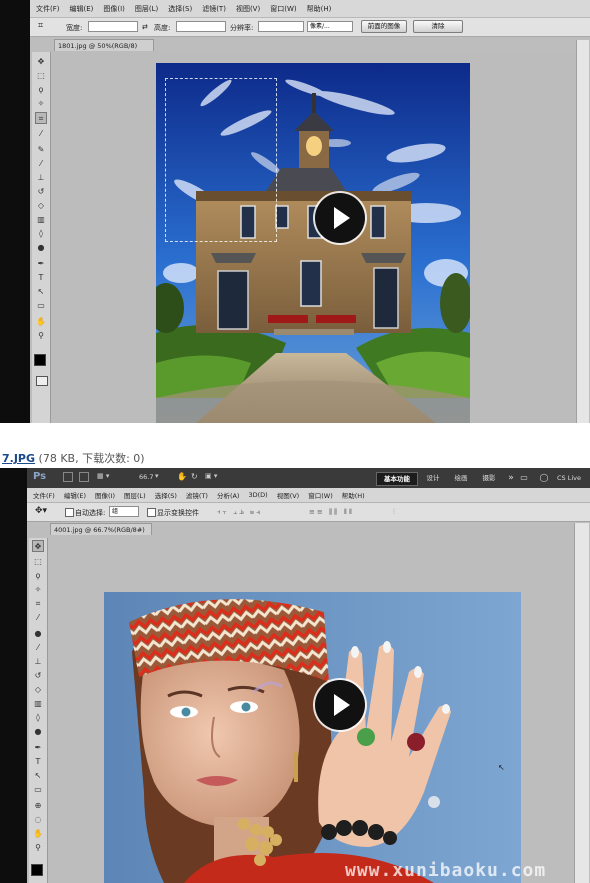 The height and width of the screenshot is (883, 590). I want to click on cs-live-icon: ◯, so click(544, 478).